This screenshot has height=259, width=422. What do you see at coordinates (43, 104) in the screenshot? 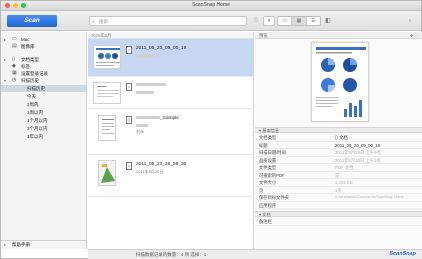
I see `sidebar-item-two-weeks: 2周内` at bounding box center [43, 104].